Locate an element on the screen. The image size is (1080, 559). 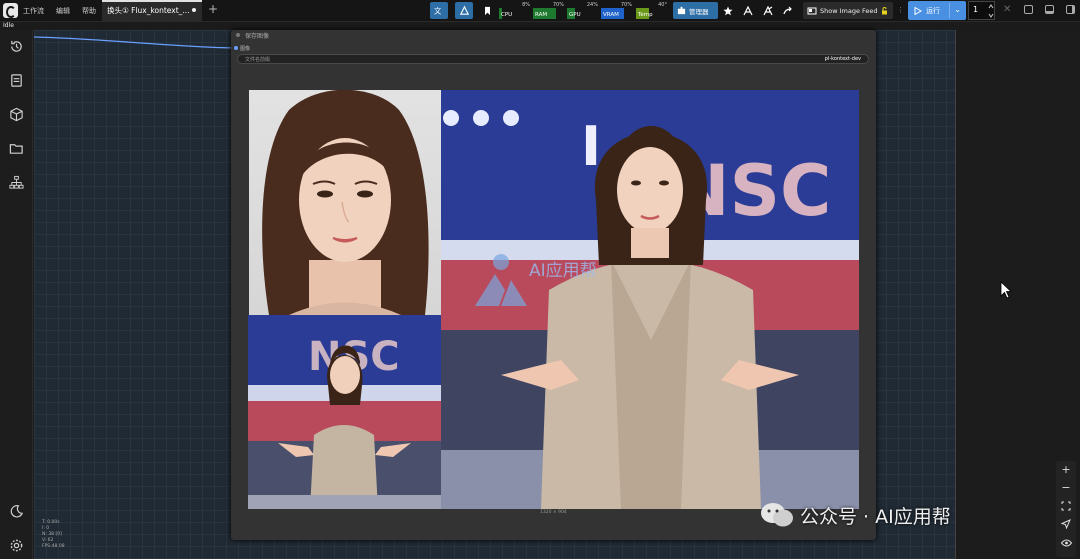
vram-monitor: VRAM 70% is located at coordinates (617, 10).